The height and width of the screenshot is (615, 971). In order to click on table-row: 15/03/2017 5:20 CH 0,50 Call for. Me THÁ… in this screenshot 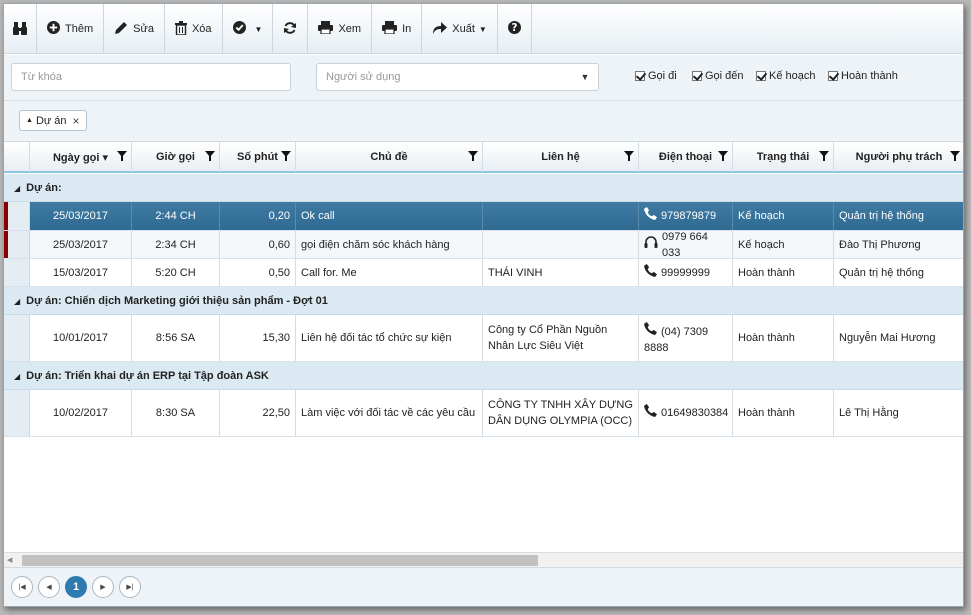, I will do `click(483, 273)`.